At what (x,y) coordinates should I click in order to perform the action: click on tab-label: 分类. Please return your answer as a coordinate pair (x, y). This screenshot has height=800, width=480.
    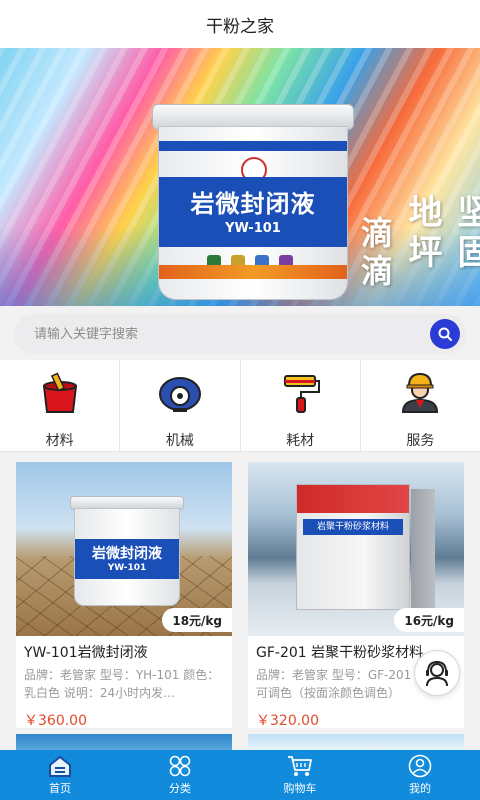
    Looking at the image, I should click on (180, 788).